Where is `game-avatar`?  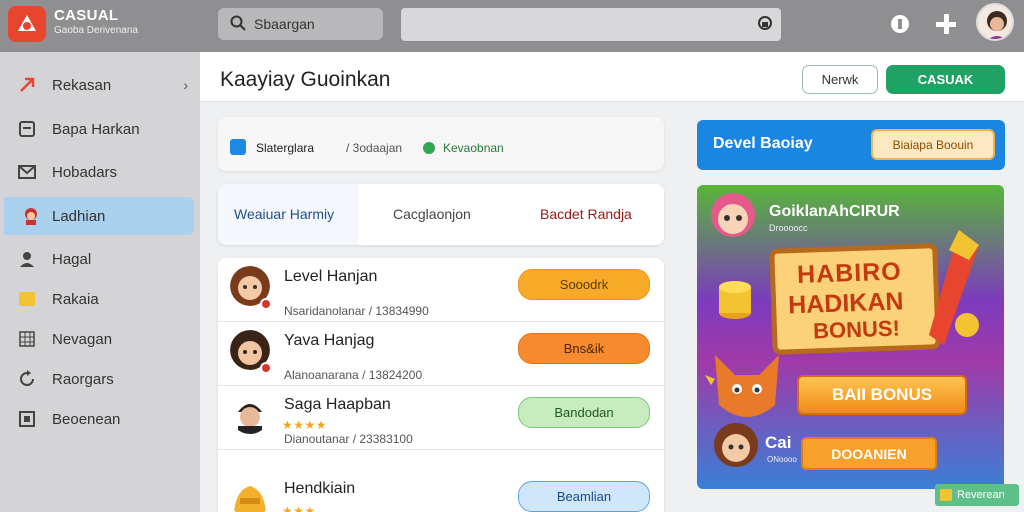
game-avatar is located at coordinates (250, 495).